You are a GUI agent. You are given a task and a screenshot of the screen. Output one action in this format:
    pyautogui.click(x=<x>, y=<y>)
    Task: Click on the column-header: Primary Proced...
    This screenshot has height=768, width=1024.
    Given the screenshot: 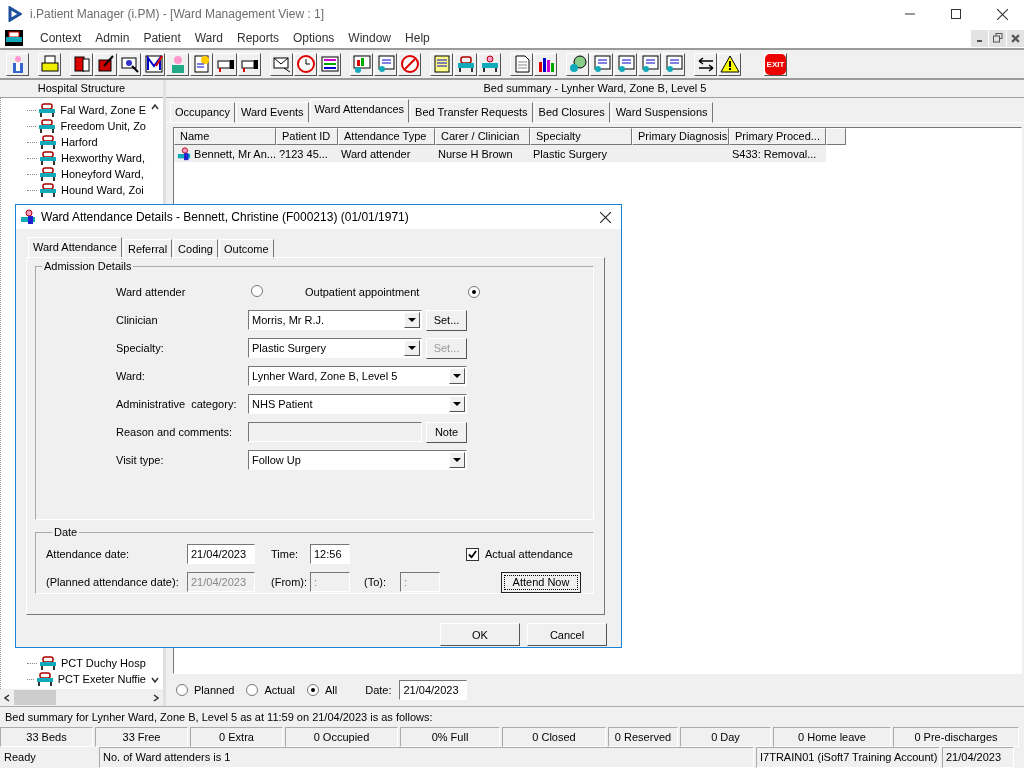 What is the action you would take?
    pyautogui.click(x=777, y=136)
    